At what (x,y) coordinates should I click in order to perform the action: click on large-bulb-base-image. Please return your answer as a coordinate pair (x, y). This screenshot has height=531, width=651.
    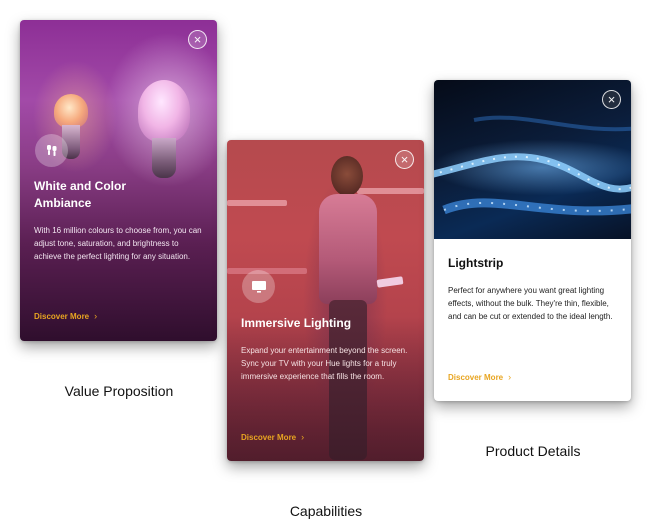
    Looking at the image, I should click on (164, 158).